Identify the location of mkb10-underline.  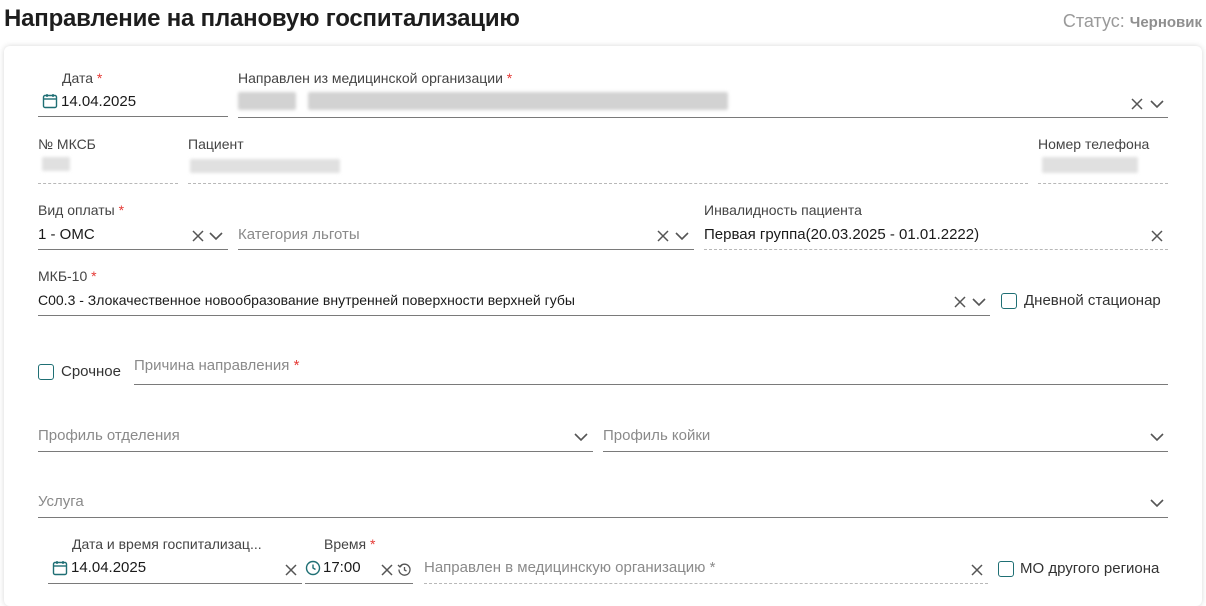
(514, 315).